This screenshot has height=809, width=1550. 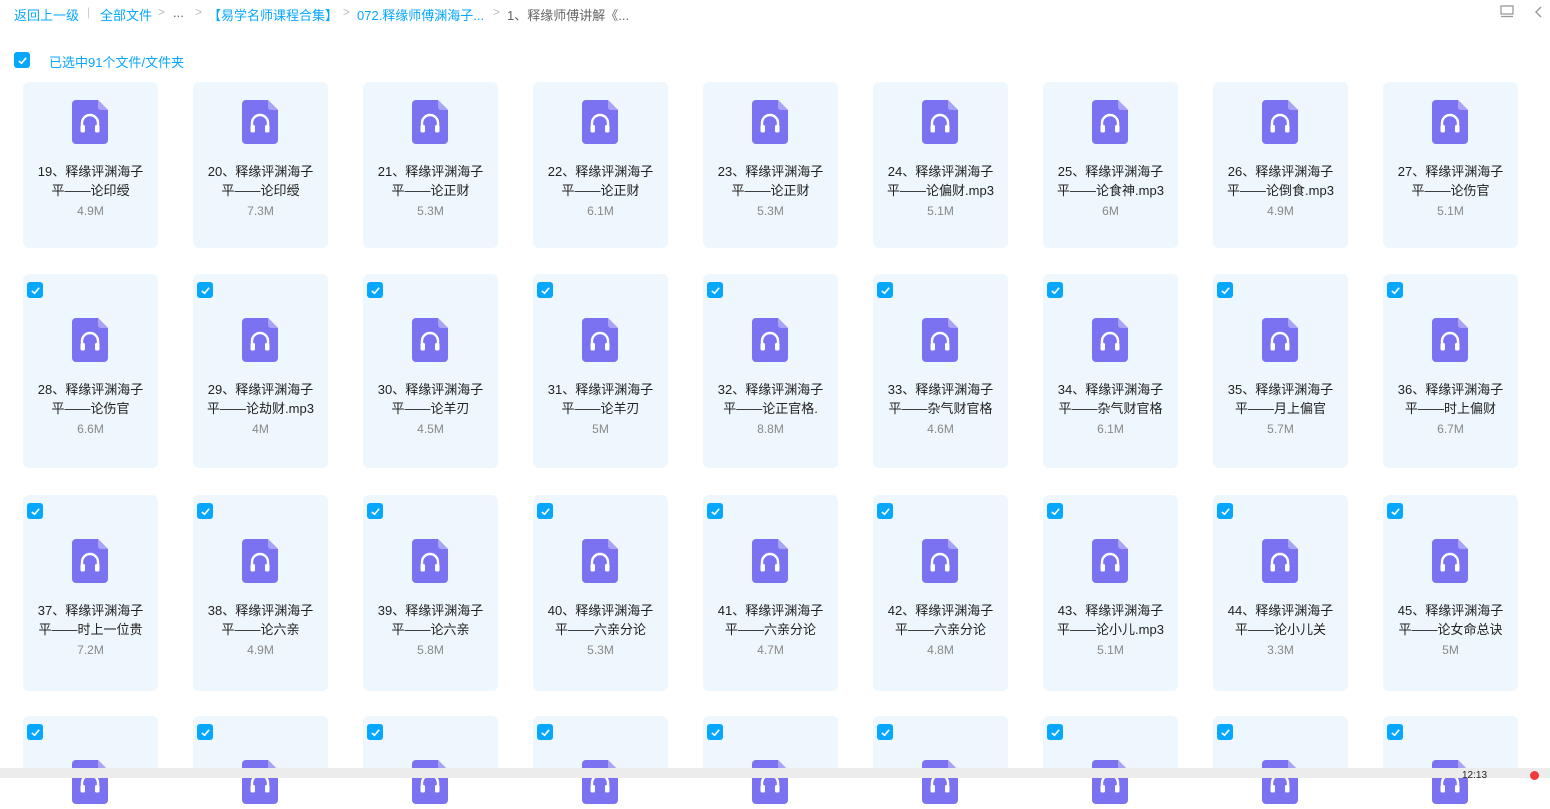 What do you see at coordinates (260, 181) in the screenshot?
I see `file-name: 20、释缘评渊海子 平——论印绶` at bounding box center [260, 181].